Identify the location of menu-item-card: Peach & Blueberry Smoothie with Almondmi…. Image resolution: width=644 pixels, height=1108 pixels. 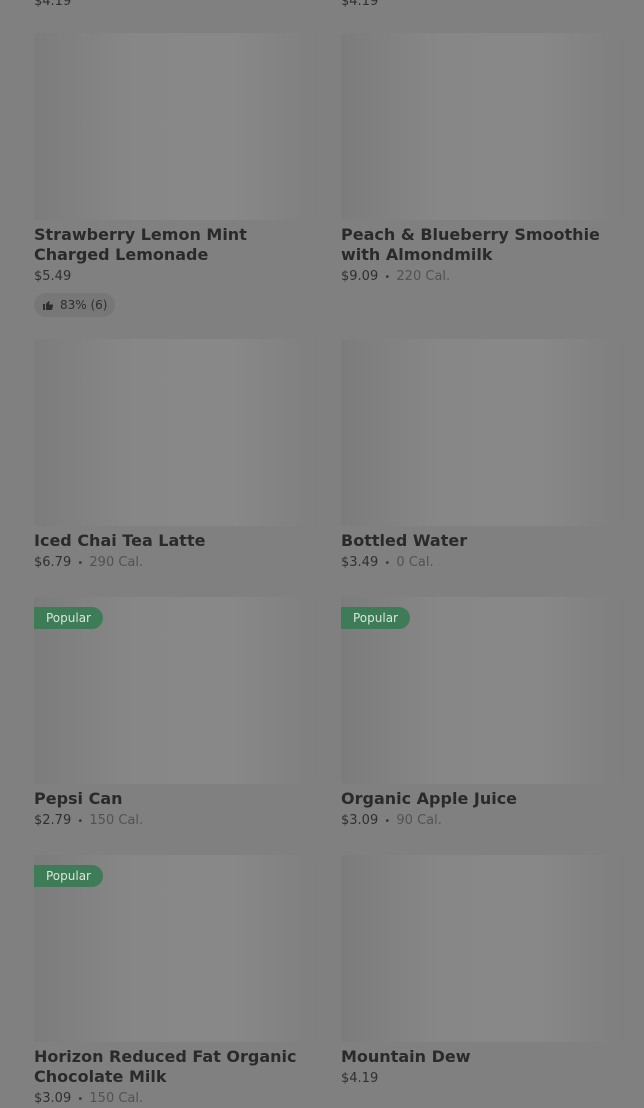
(482, 159).